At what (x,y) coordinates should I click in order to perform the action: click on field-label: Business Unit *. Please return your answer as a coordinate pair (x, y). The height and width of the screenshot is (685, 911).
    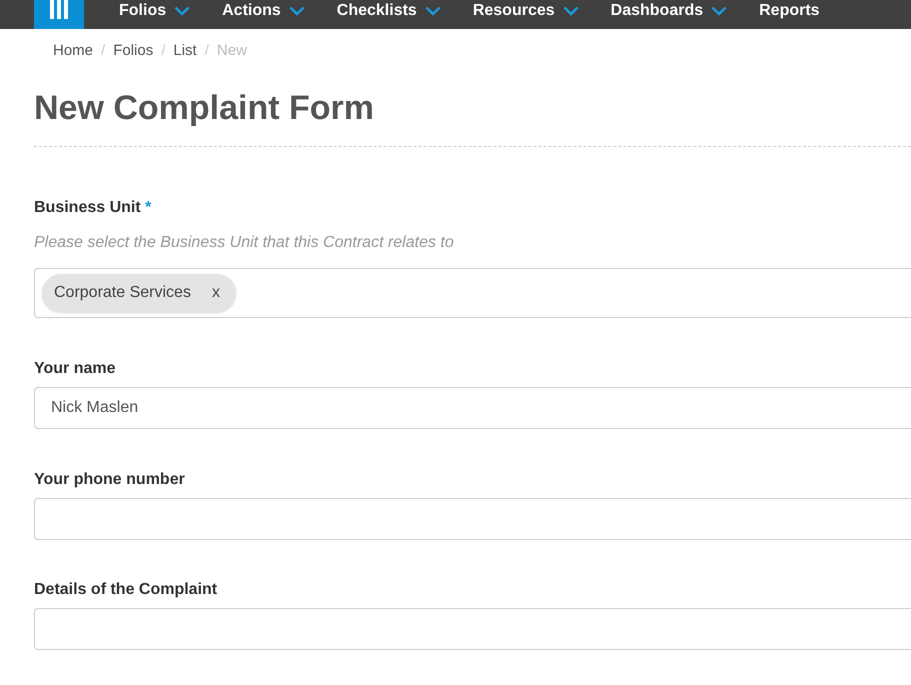
    Looking at the image, I should click on (93, 208).